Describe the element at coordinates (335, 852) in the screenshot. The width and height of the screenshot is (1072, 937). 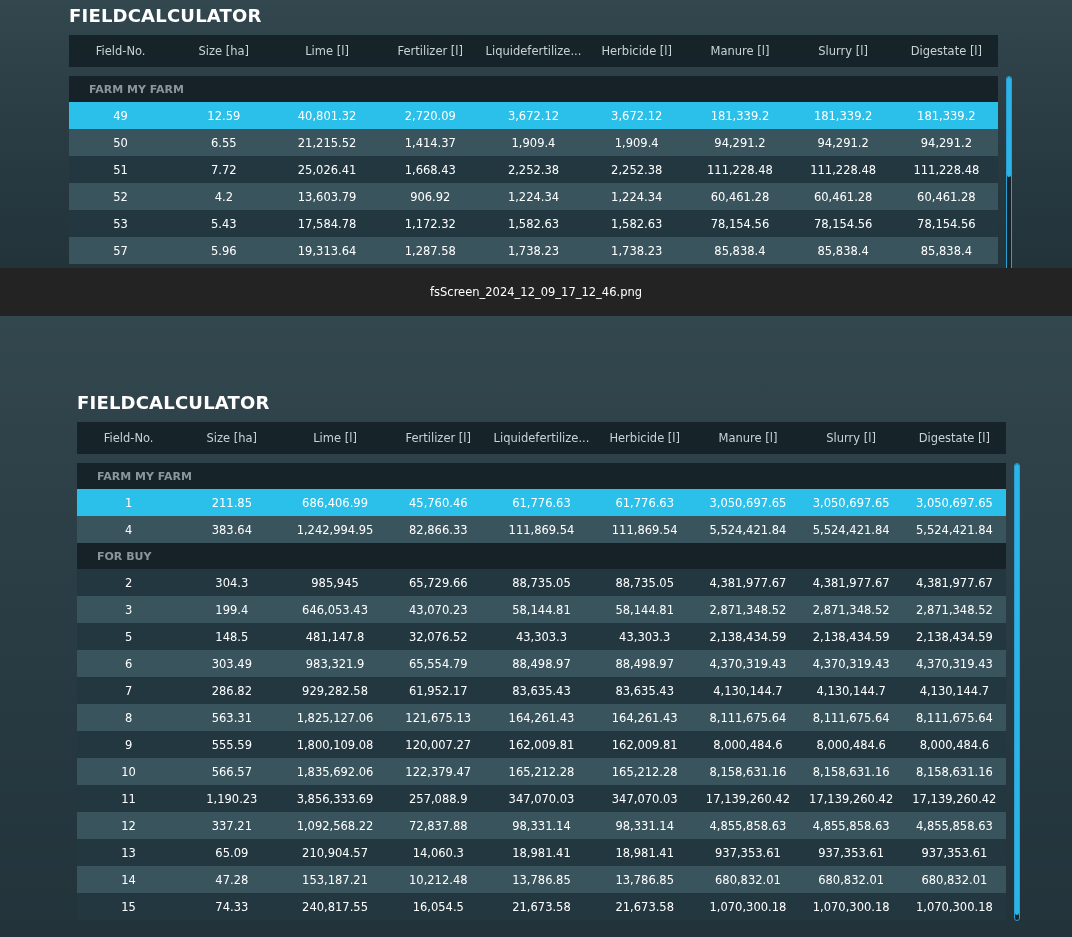
I see `table-cell: 210,904.57` at that location.